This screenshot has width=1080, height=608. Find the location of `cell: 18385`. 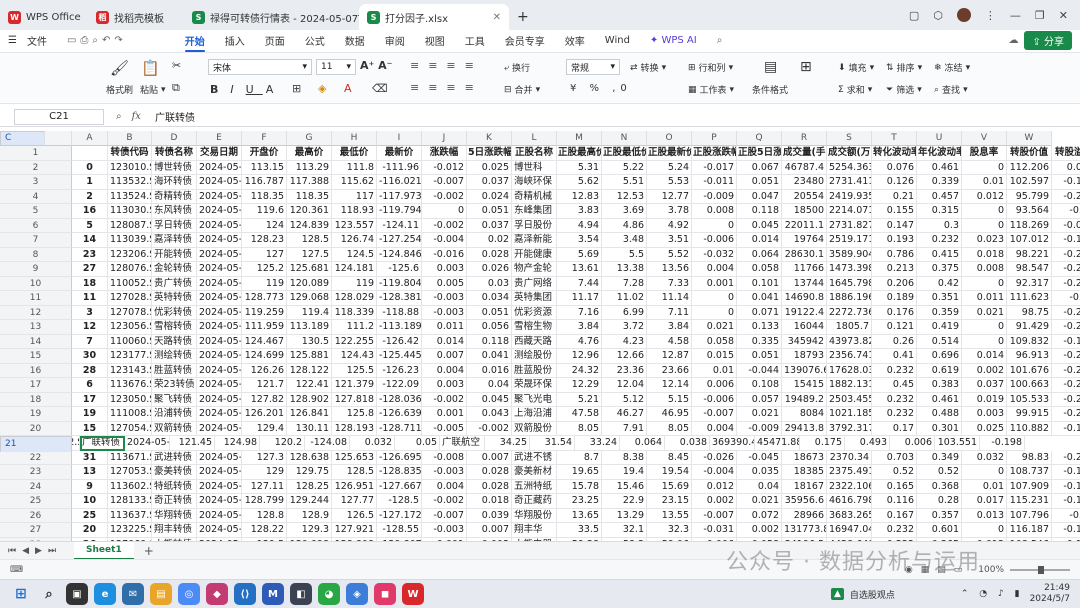

cell: 18385 is located at coordinates (804, 472).